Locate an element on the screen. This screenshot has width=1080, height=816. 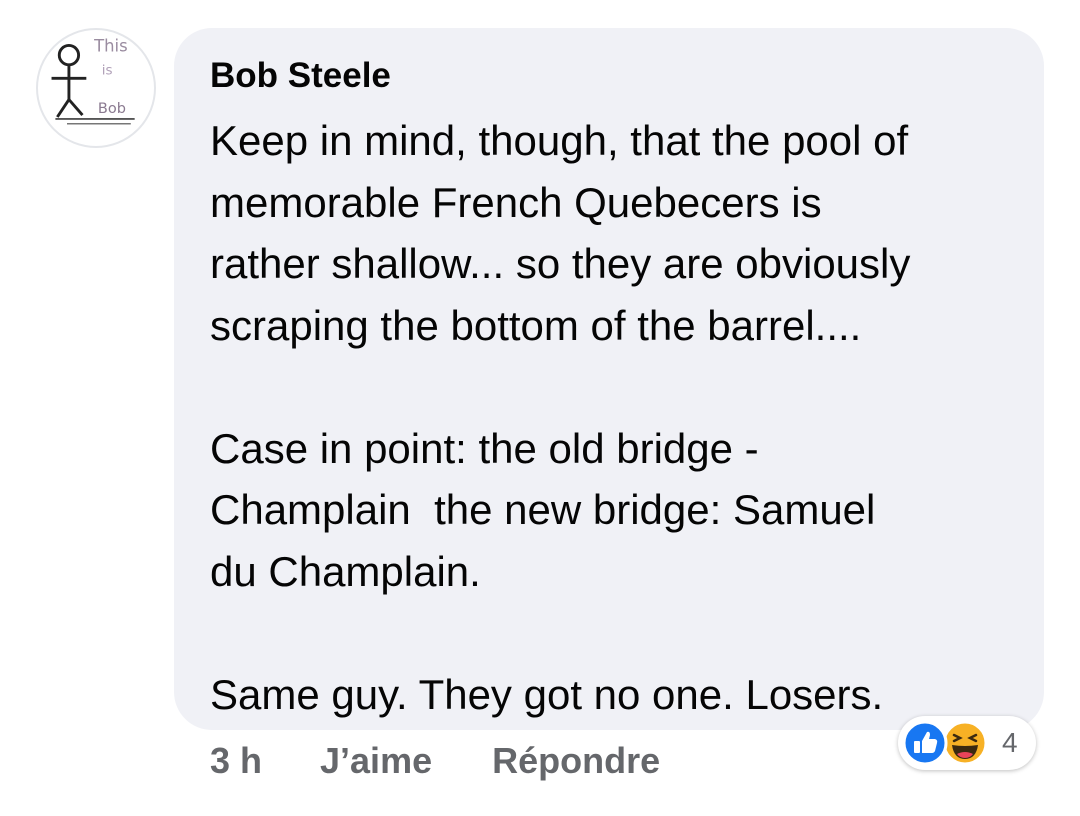
comment-line: Champlain the new bridge: Samuel is located at coordinates (543, 509).